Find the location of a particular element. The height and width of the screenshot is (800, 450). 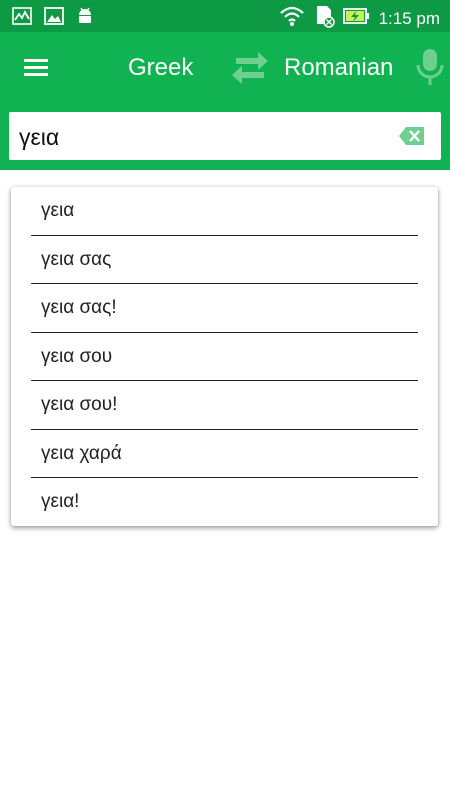

suggestion-text: γεια! is located at coordinates (60, 501).